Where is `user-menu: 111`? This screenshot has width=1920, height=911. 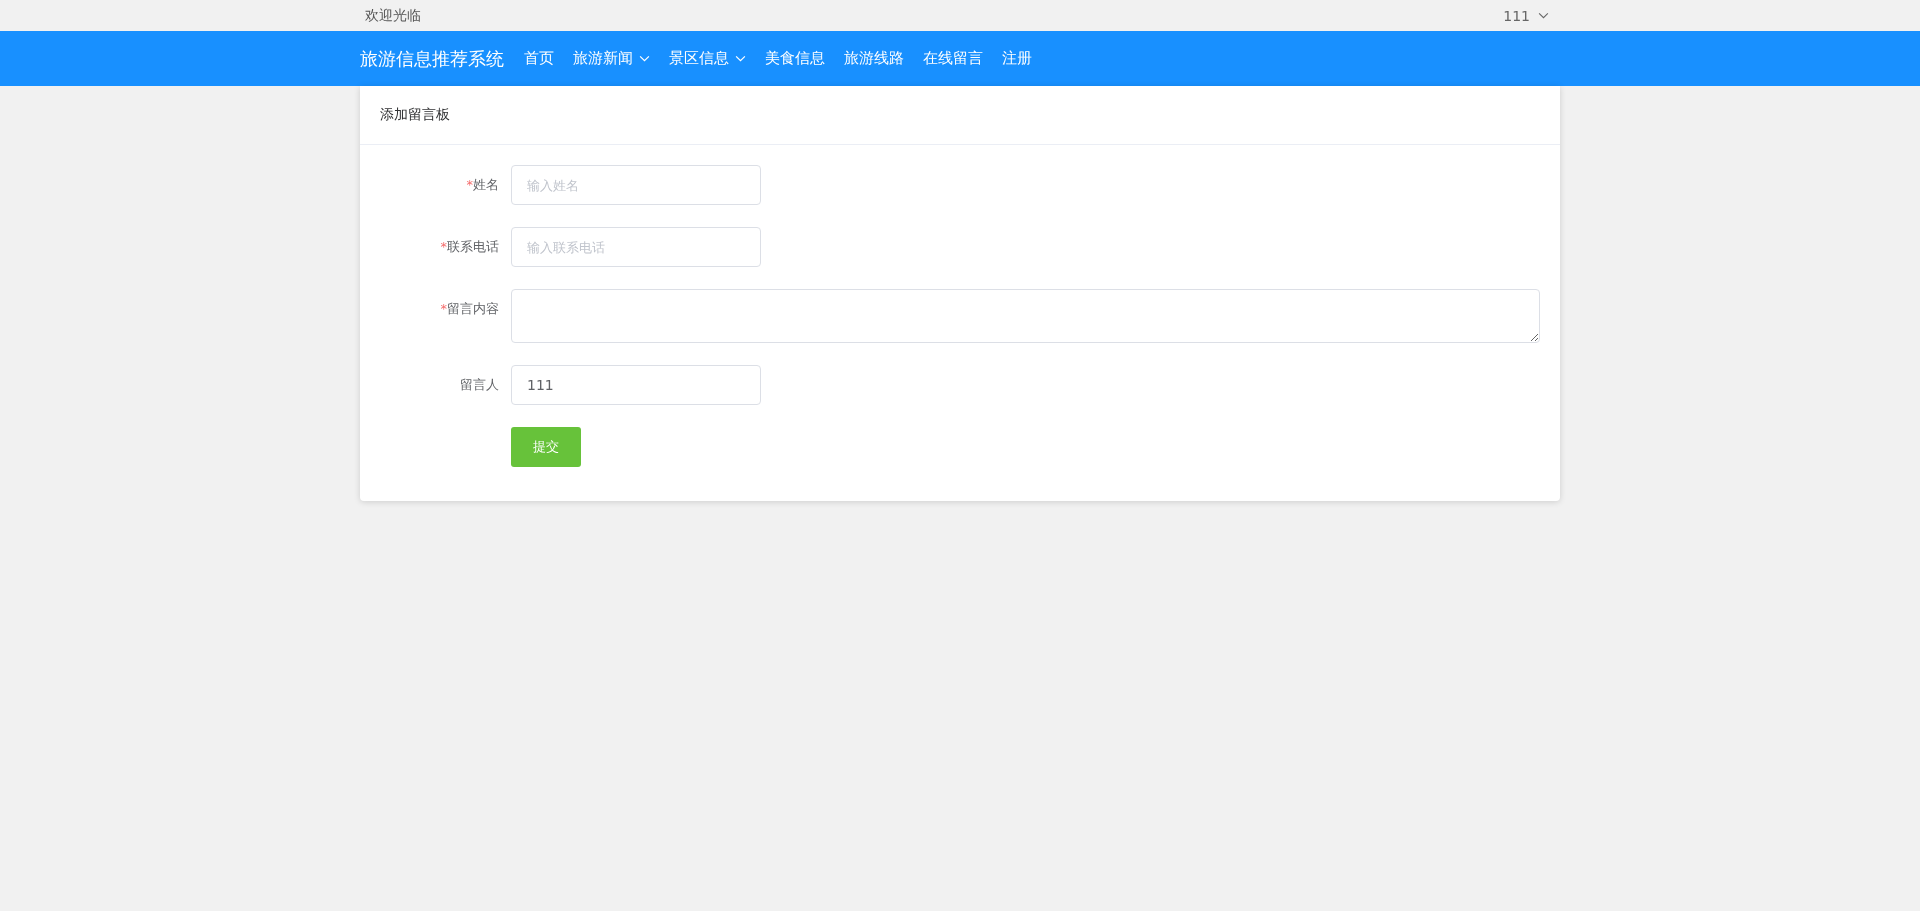
user-menu: 111 is located at coordinates (1526, 15).